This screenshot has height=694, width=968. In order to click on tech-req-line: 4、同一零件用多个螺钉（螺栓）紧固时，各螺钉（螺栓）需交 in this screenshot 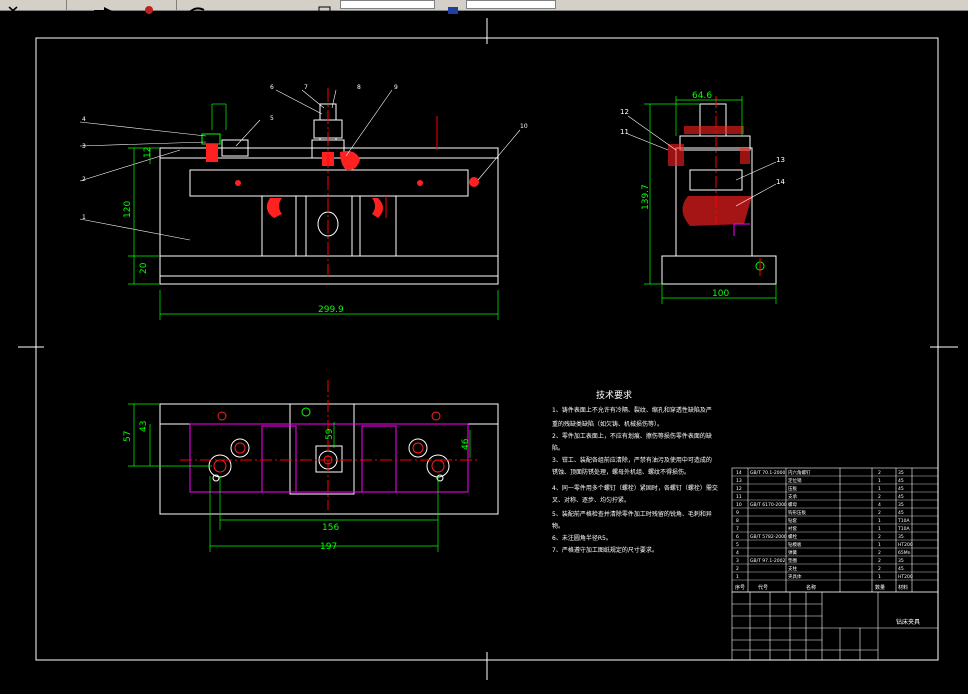, I will do `click(635, 488)`.